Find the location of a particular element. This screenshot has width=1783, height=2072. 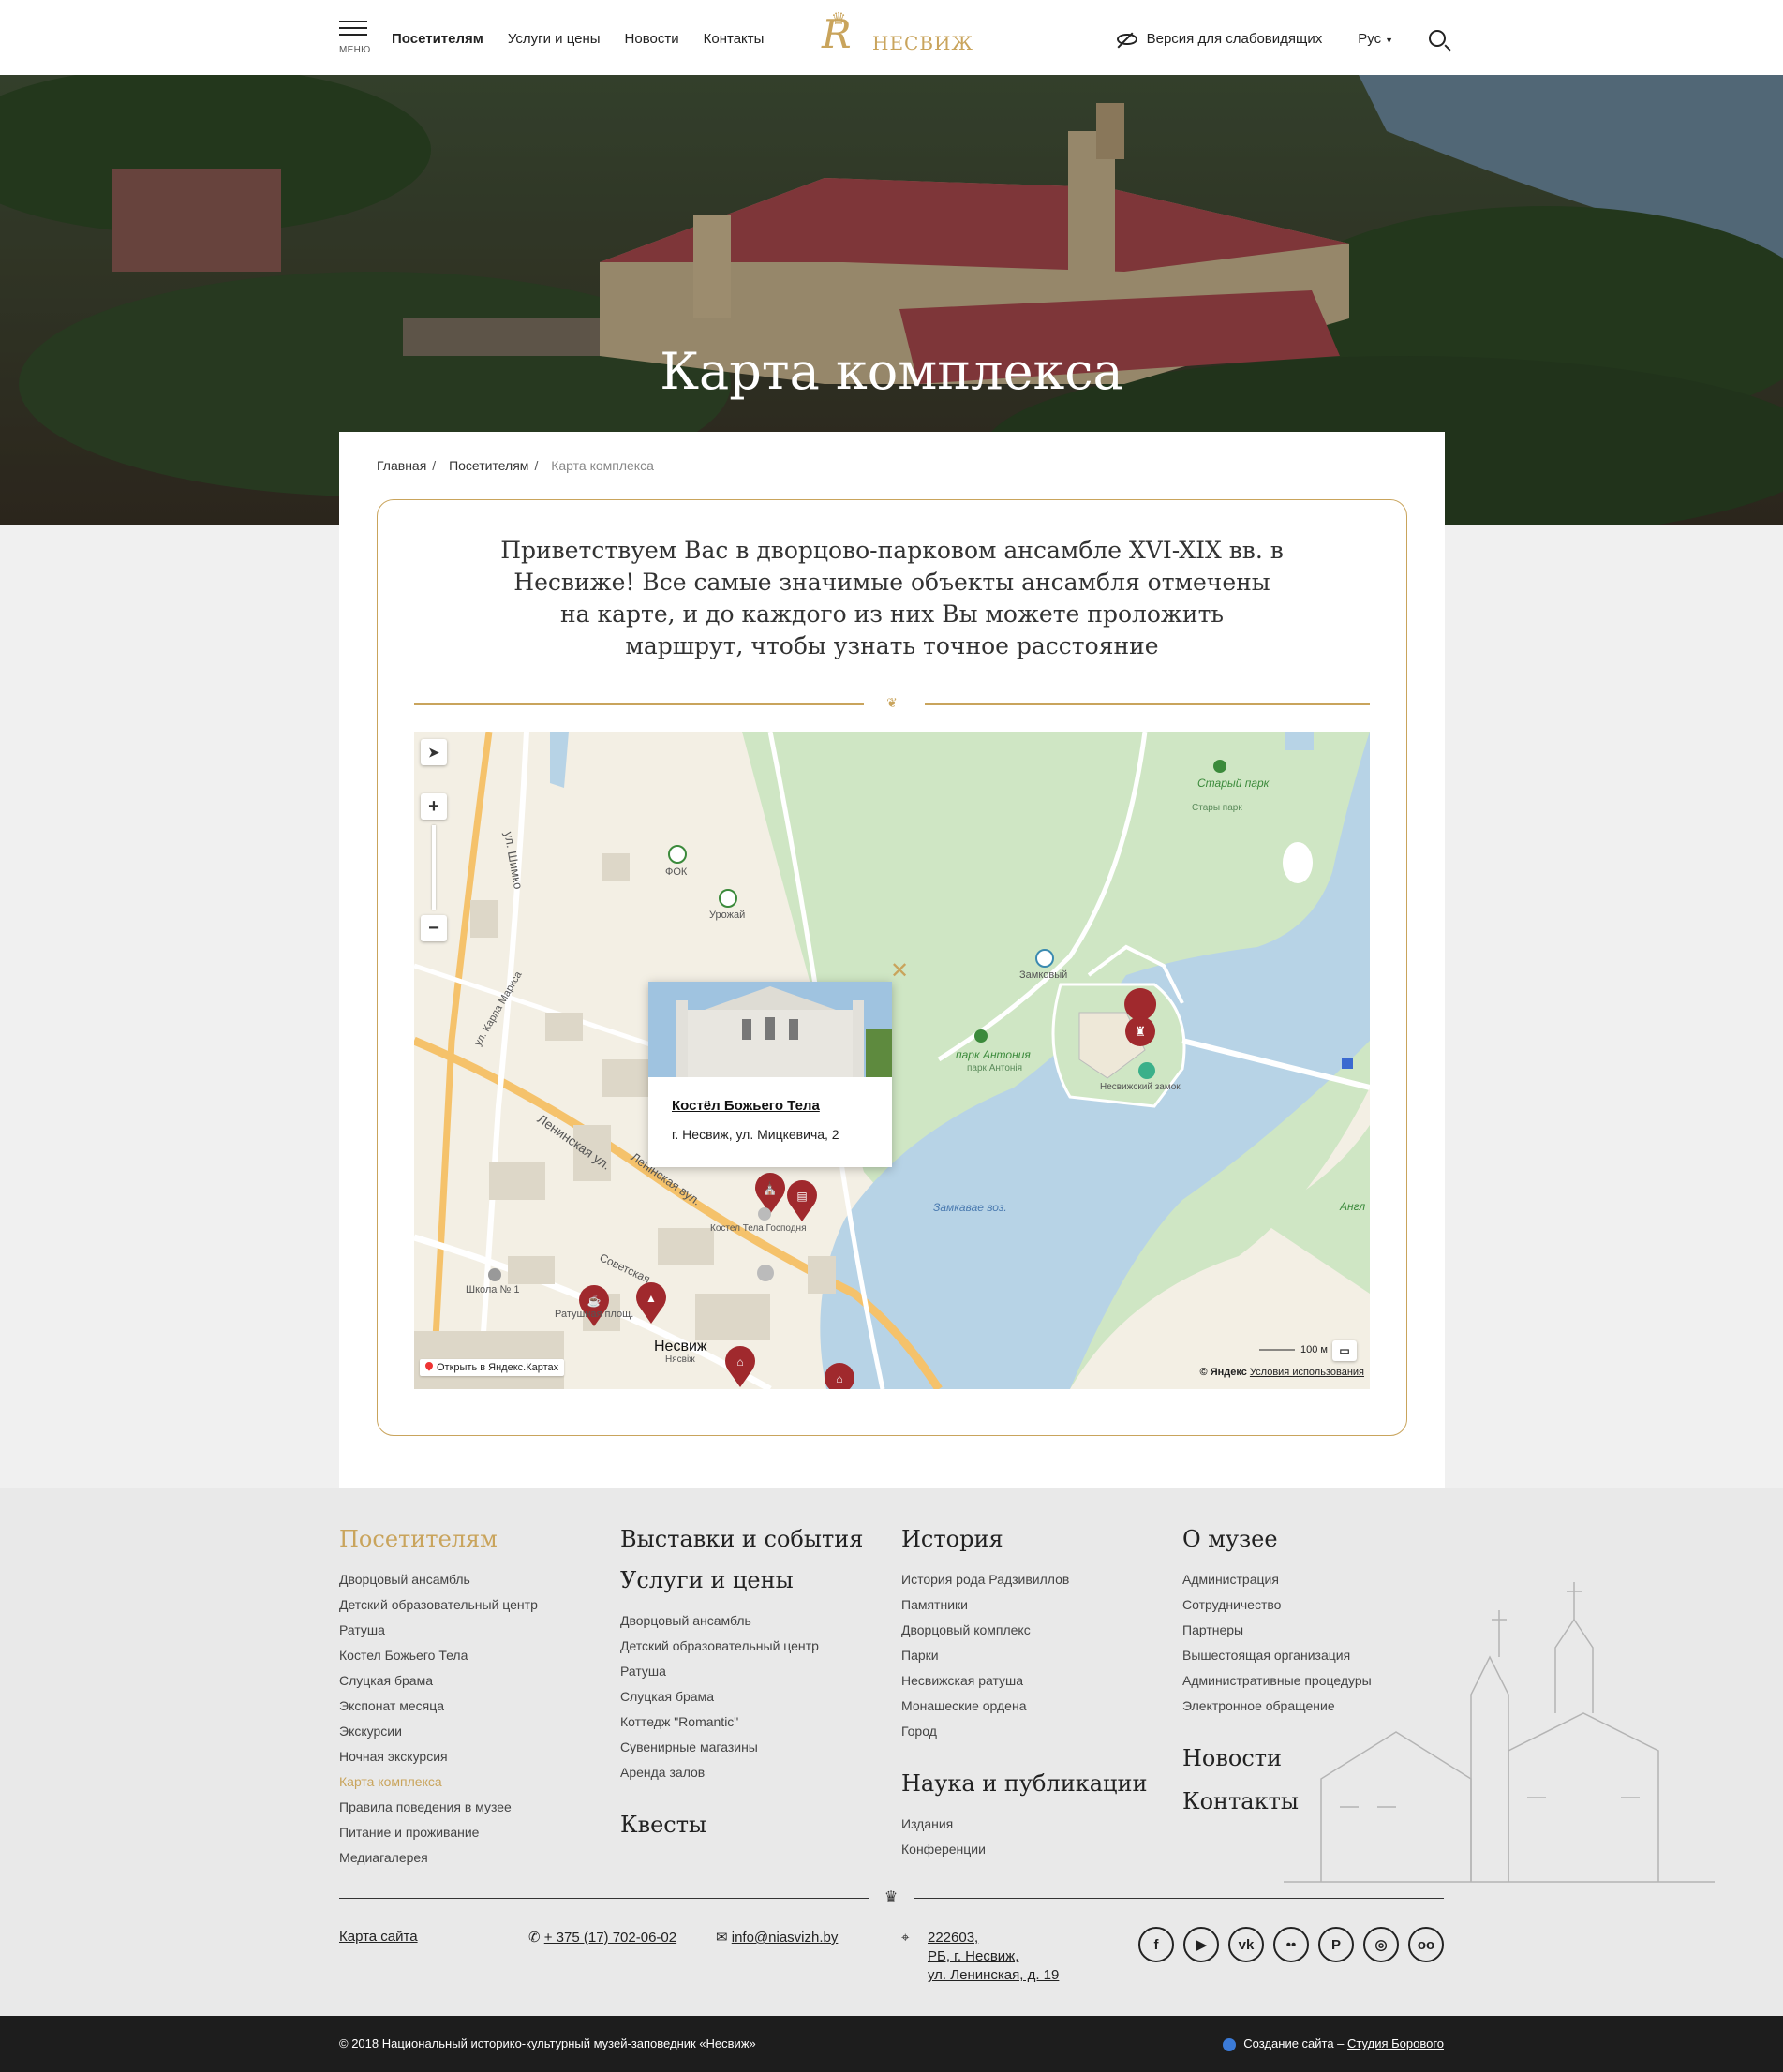

map-label-city: Несвиж is located at coordinates (680, 1346).